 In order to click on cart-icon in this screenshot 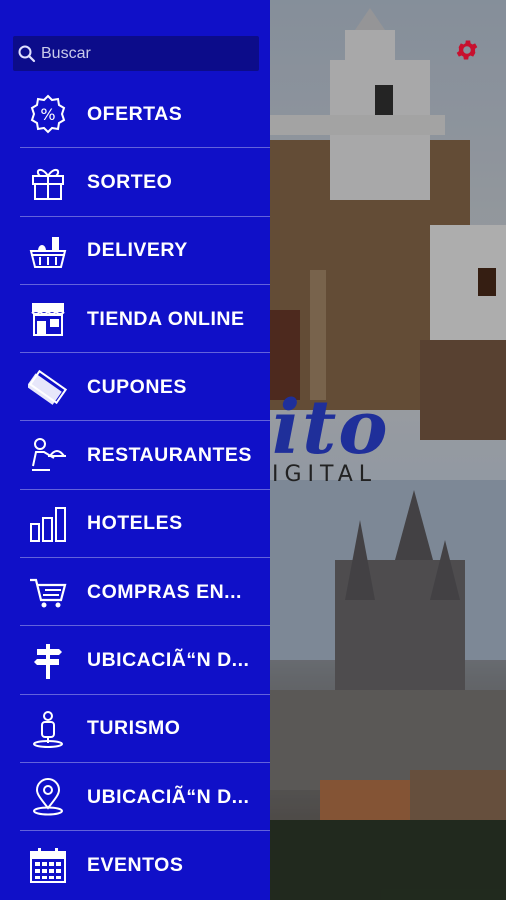, I will do `click(48, 592)`.